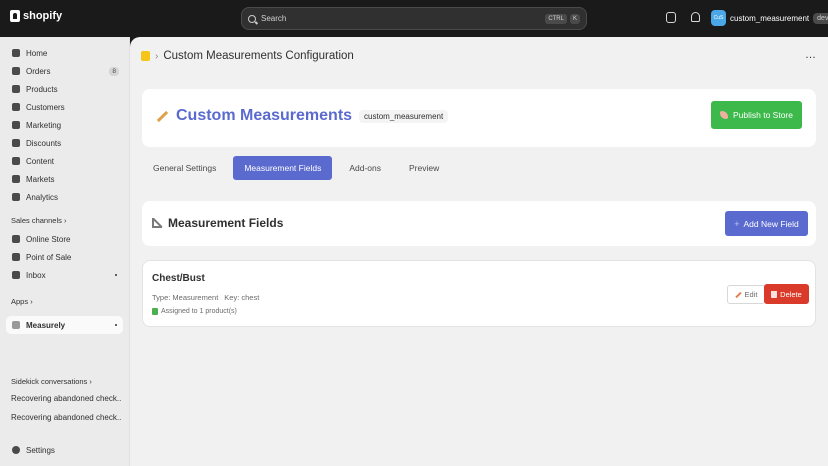 The image size is (828, 466). I want to click on apps-label: Apps, so click(20, 301).